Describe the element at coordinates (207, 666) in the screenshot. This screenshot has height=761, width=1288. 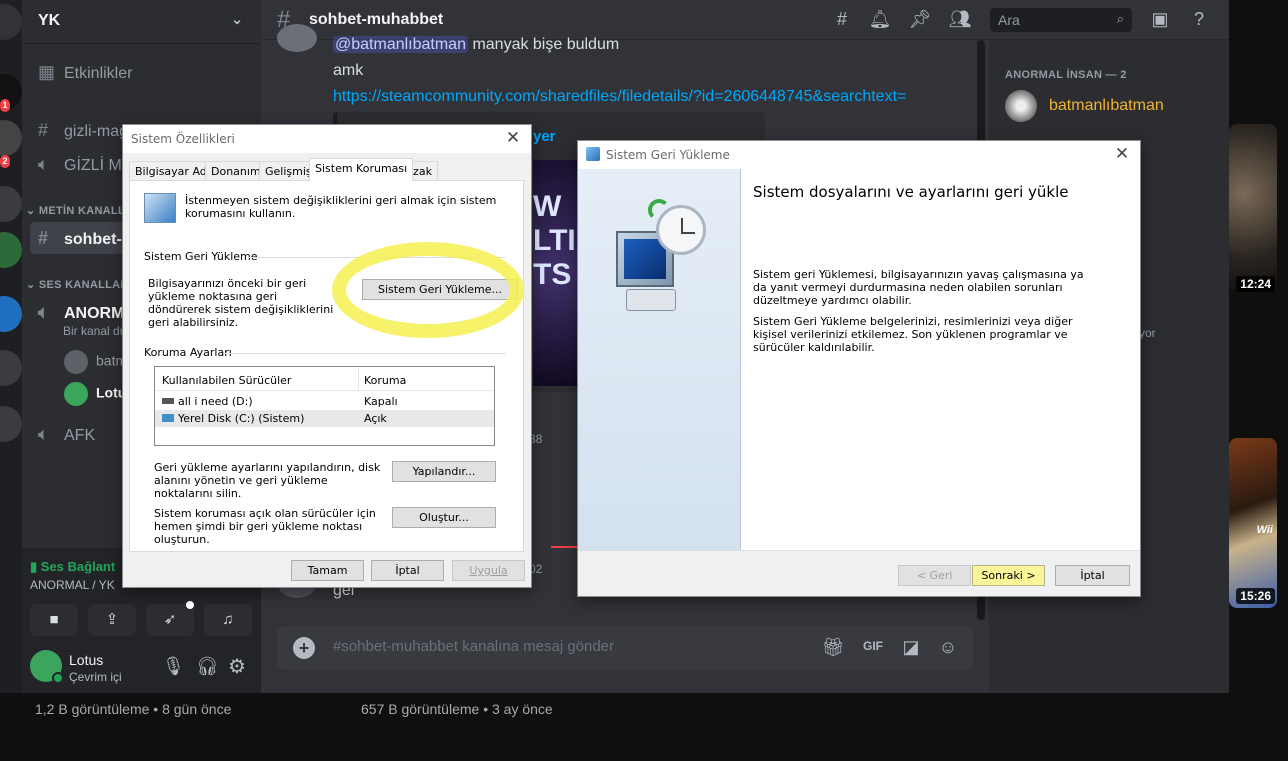
I see `headphones-icon: 🎧︎` at that location.